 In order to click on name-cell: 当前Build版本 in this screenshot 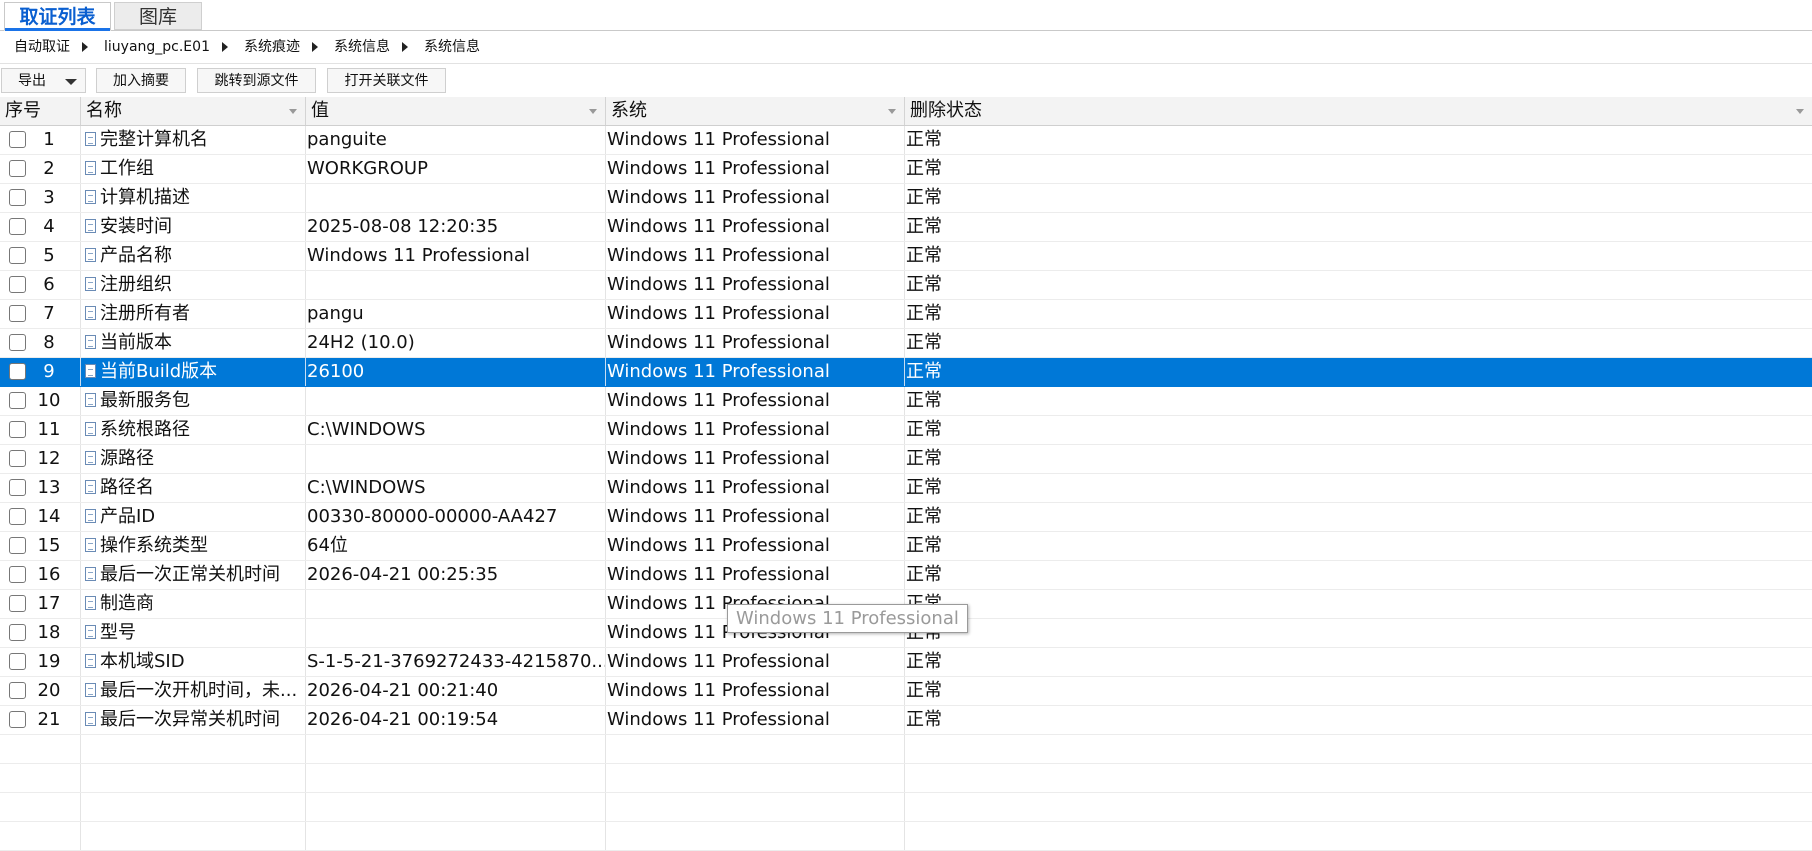, I will do `click(193, 372)`.